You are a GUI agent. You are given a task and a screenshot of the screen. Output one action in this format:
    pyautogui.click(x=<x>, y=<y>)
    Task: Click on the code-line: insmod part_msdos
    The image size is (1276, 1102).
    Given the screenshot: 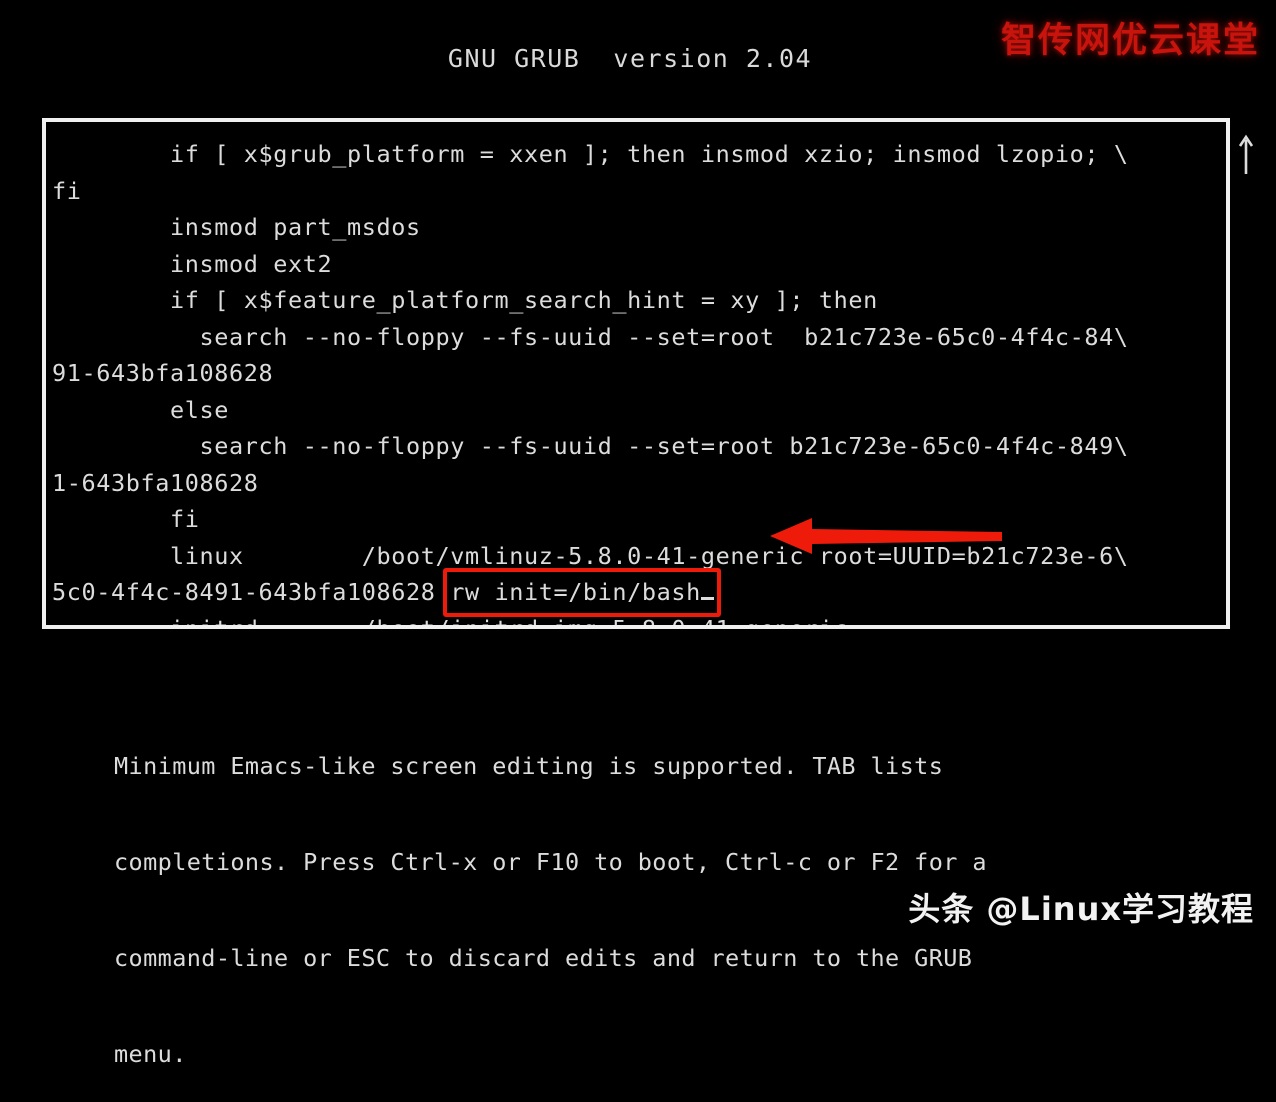 What is the action you would take?
    pyautogui.click(x=236, y=227)
    